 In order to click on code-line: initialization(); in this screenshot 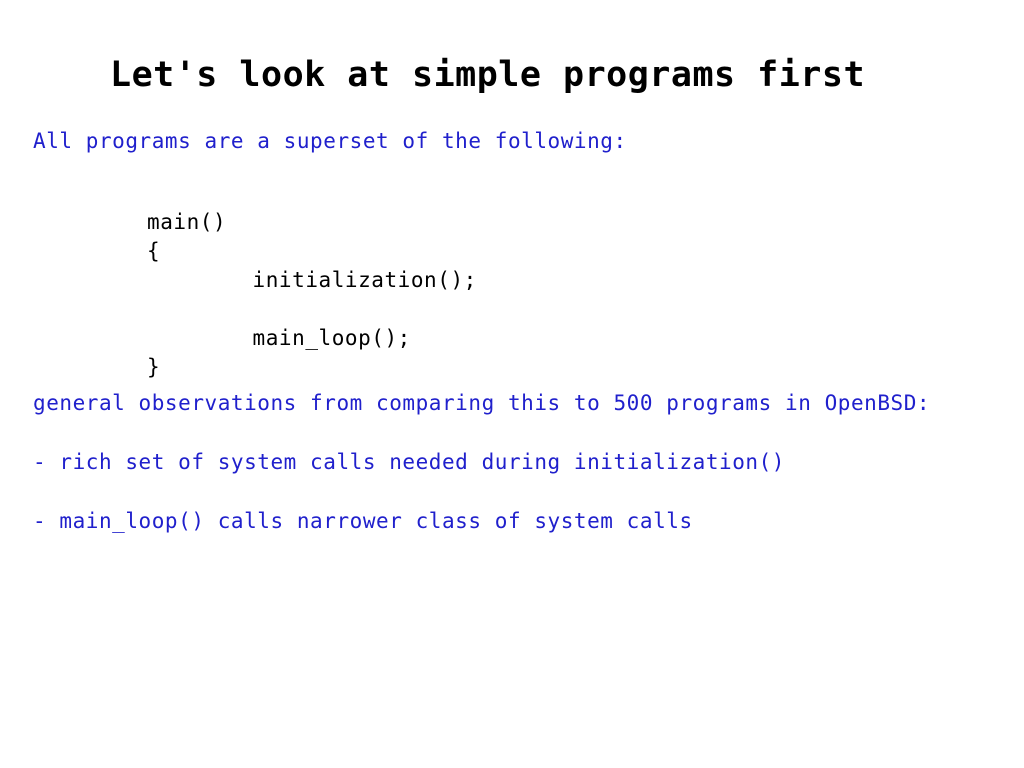, I will do `click(312, 280)`.